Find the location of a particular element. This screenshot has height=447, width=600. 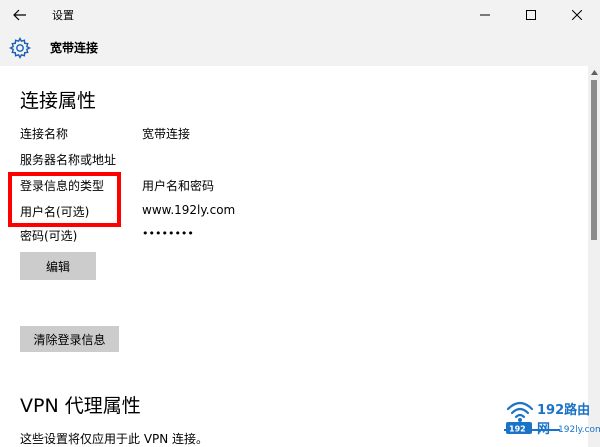

edit-button: 编辑 is located at coordinates (58, 266).